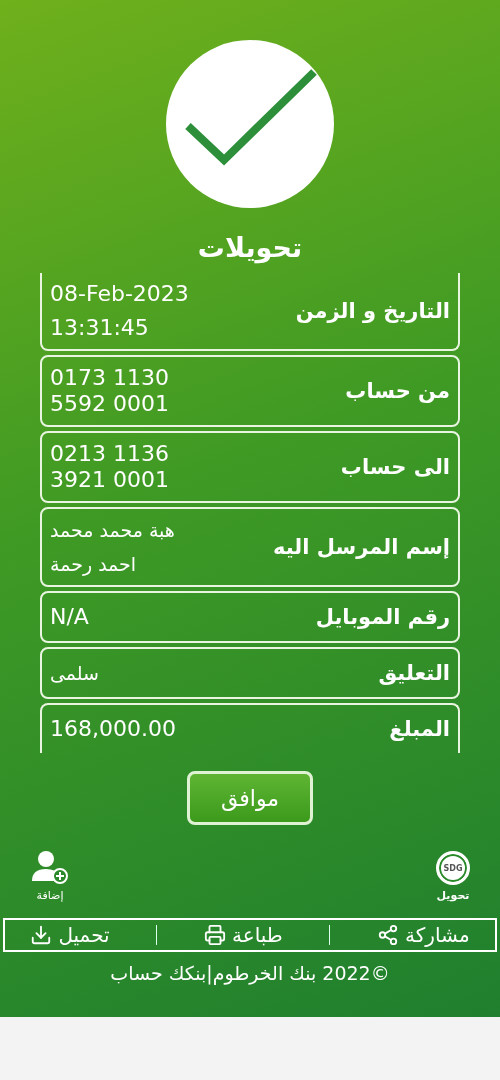 This screenshot has width=500, height=1080. I want to click on printer-icon, so click(215, 935).